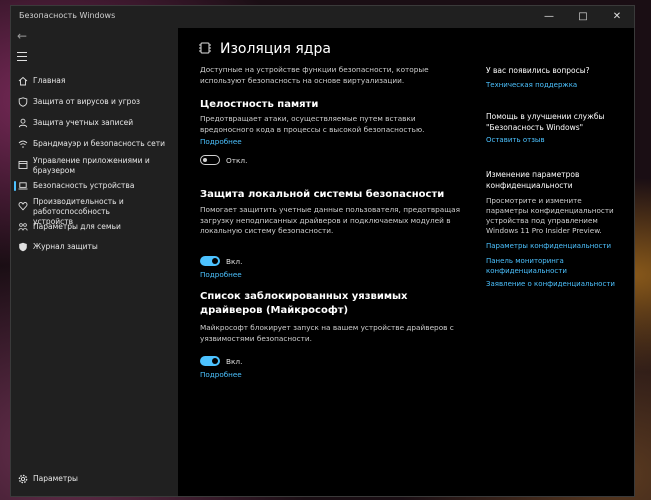 This screenshot has width=651, height=500. I want to click on learn-more-link-lsa: Подробнее, so click(221, 274).